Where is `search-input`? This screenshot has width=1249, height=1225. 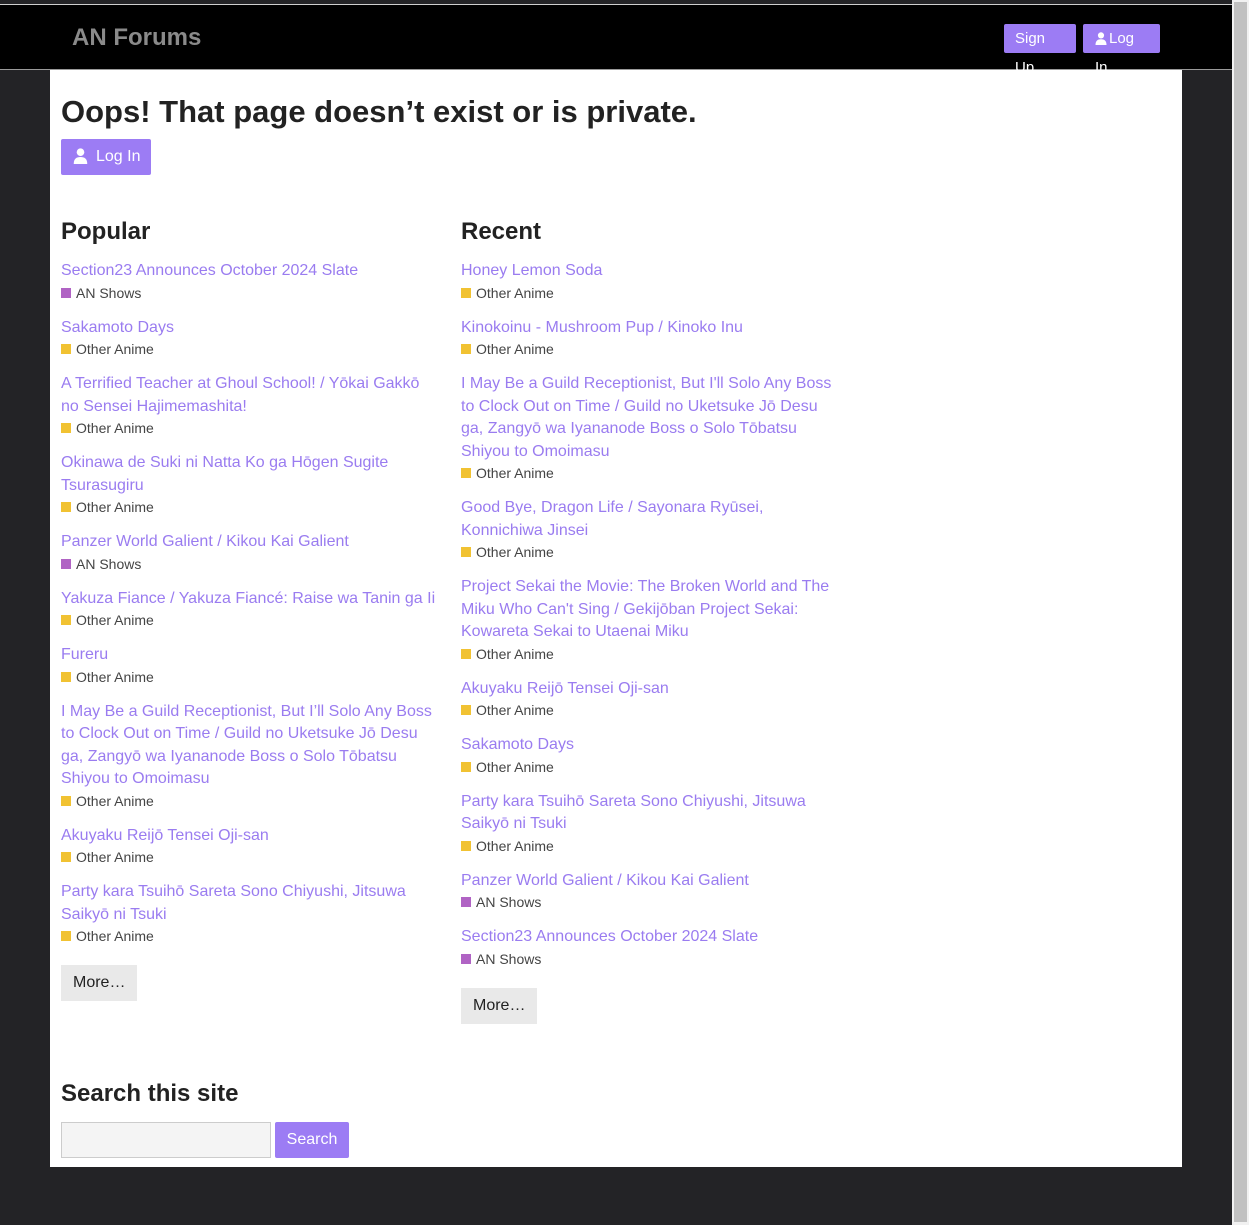
search-input is located at coordinates (166, 1140).